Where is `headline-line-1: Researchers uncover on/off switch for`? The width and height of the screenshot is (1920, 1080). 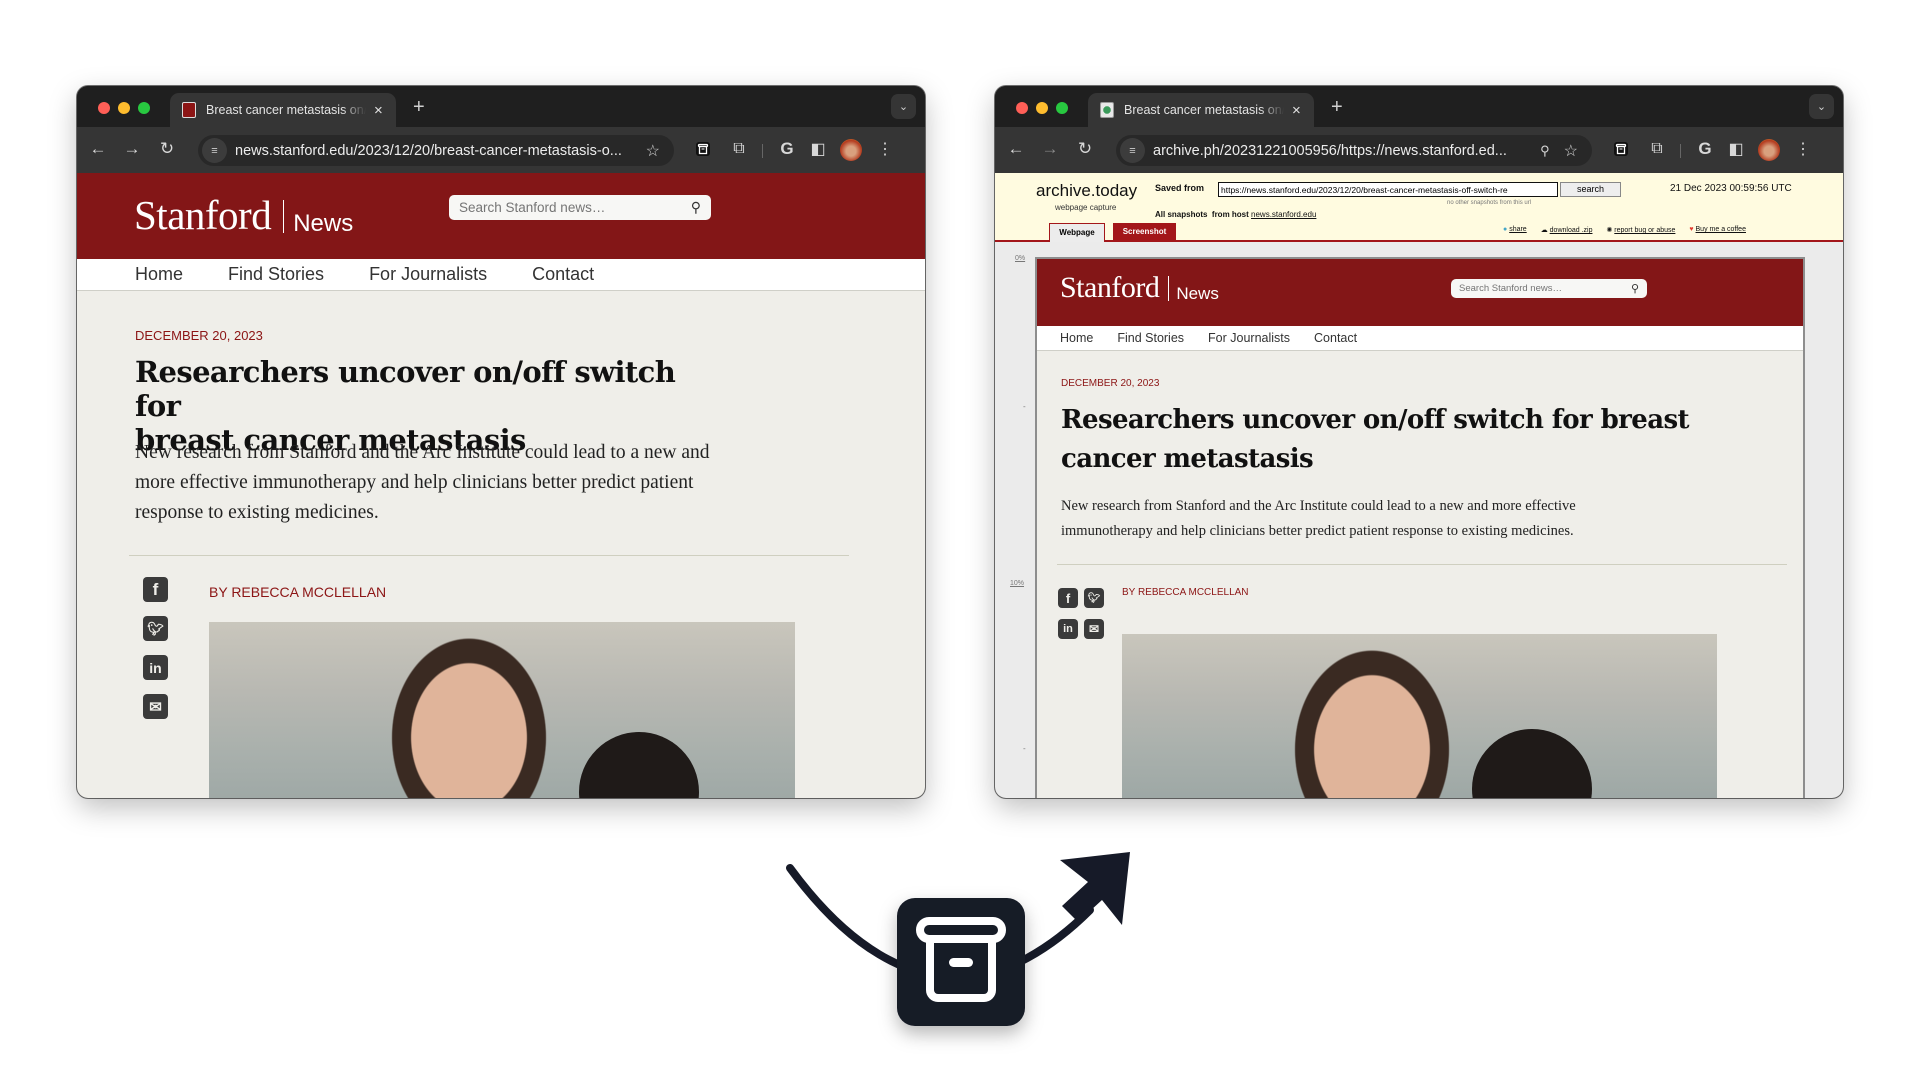
headline-line-1: Researchers uncover on/off switch for is located at coordinates (405, 389).